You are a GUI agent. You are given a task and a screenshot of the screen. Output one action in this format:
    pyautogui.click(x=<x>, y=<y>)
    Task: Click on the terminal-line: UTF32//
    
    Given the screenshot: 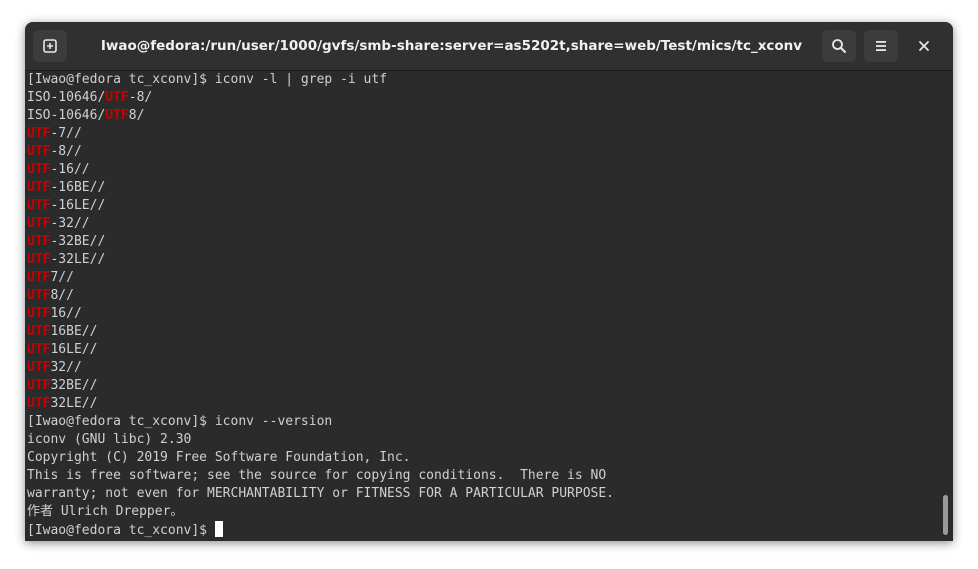 What is the action you would take?
    pyautogui.click(x=483, y=368)
    